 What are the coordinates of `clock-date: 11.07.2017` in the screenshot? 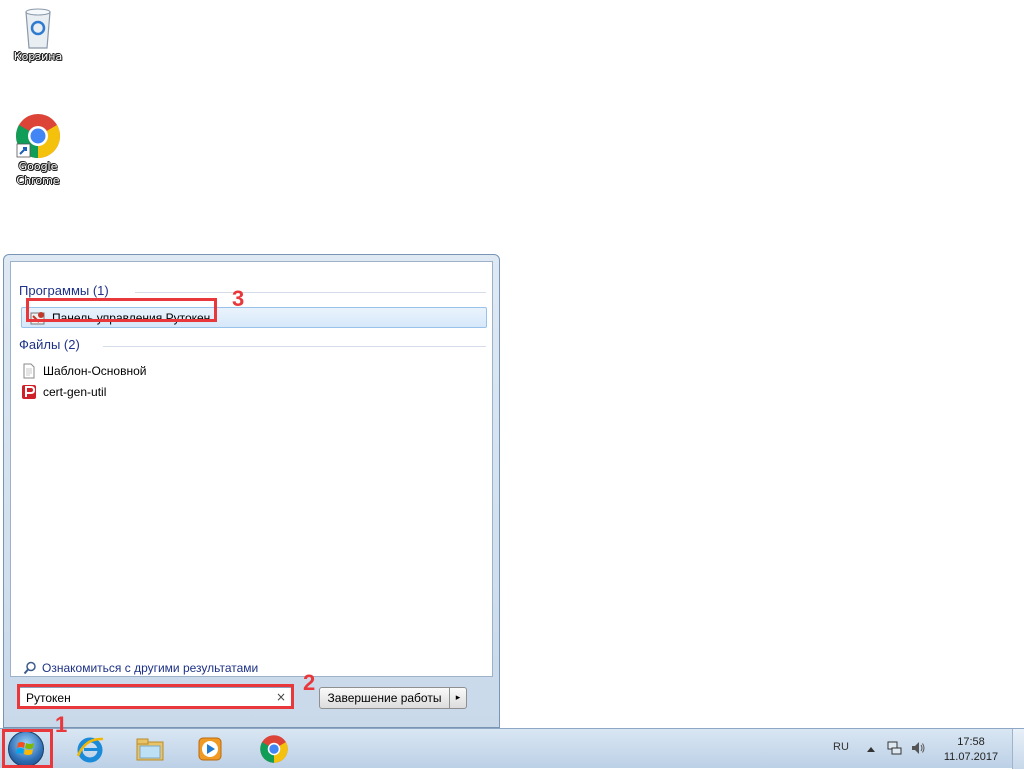 It's located at (971, 757).